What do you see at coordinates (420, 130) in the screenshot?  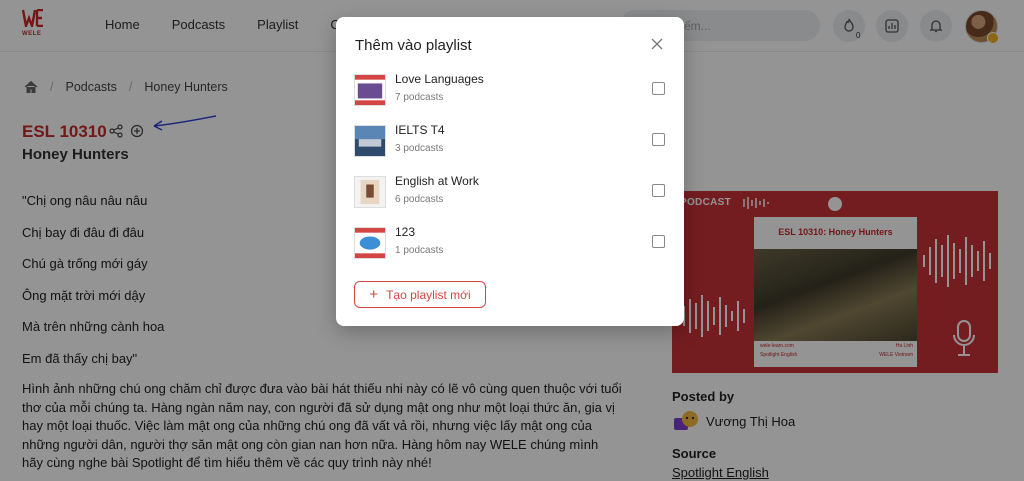 I see `playlist-name: IELTS T4` at bounding box center [420, 130].